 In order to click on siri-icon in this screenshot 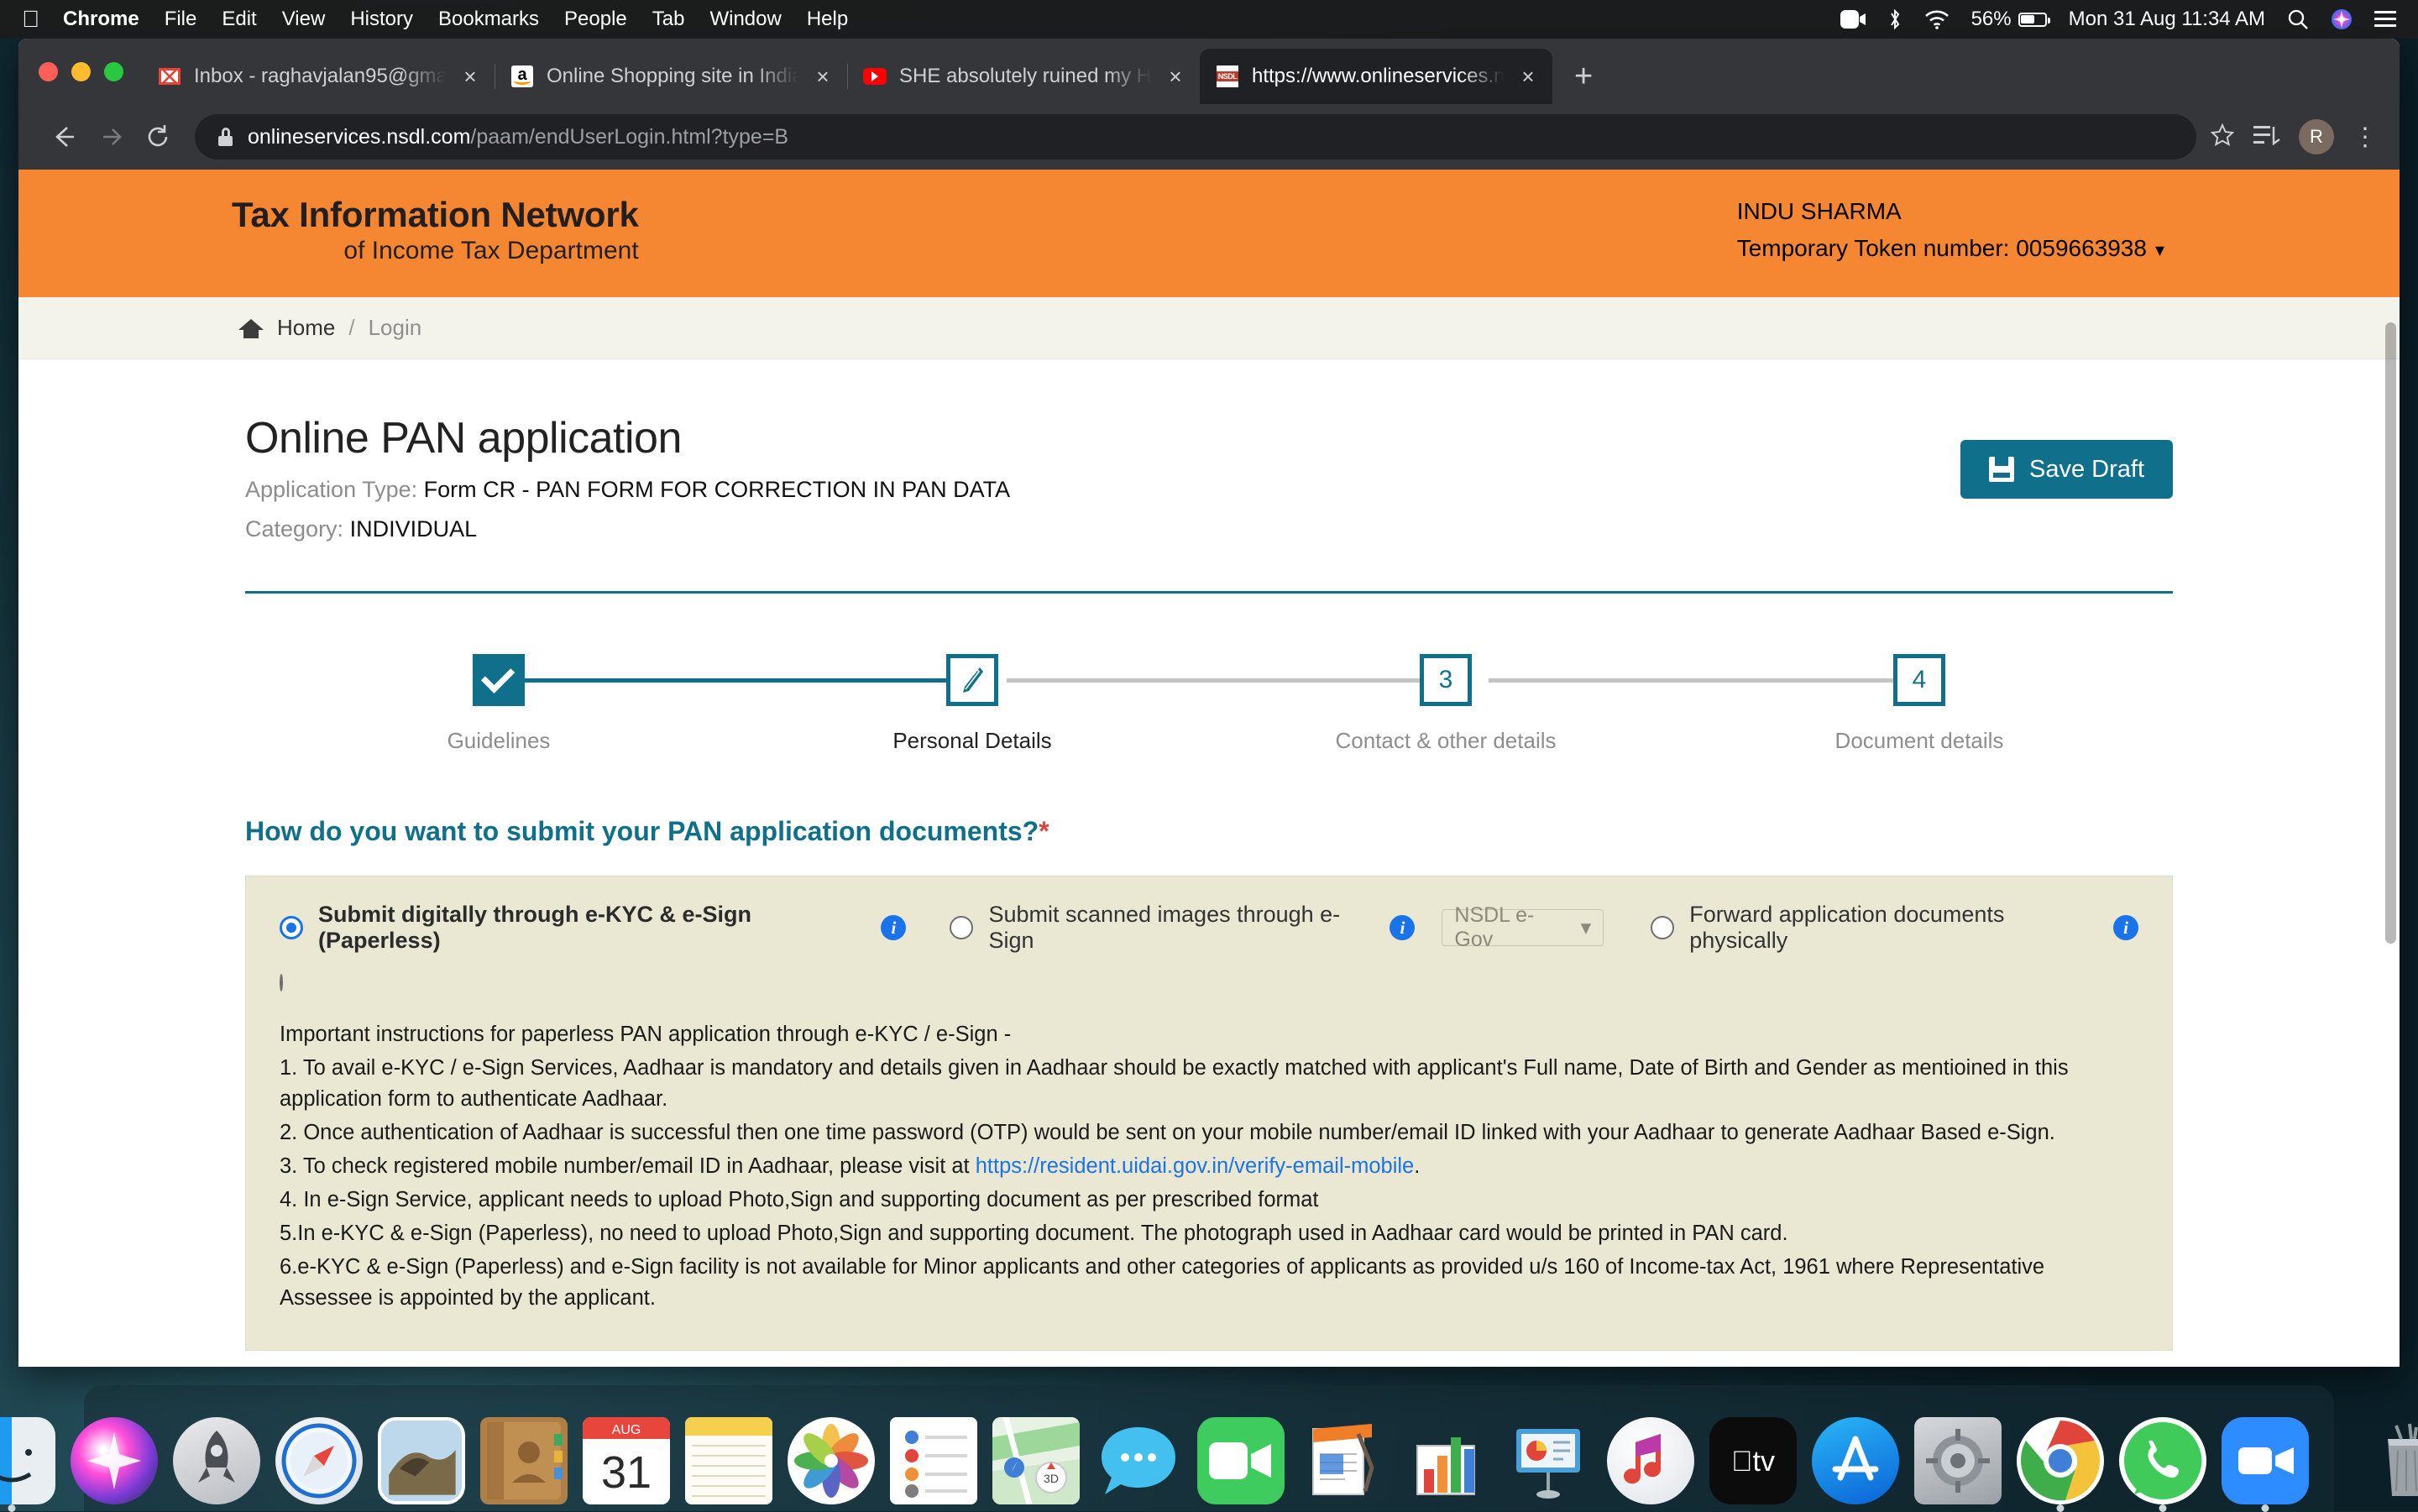, I will do `click(2342, 19)`.